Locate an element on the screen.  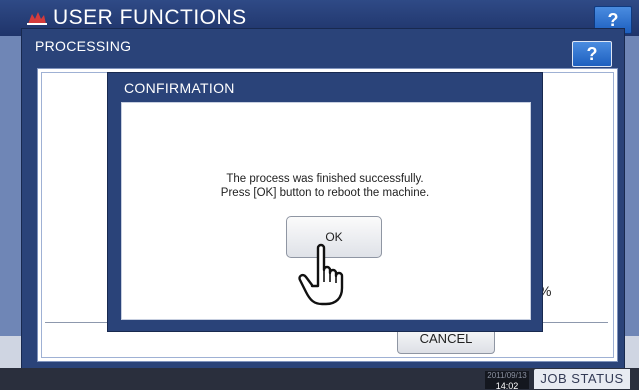
app-title: USER FUNCTIONS is located at coordinates (150, 17).